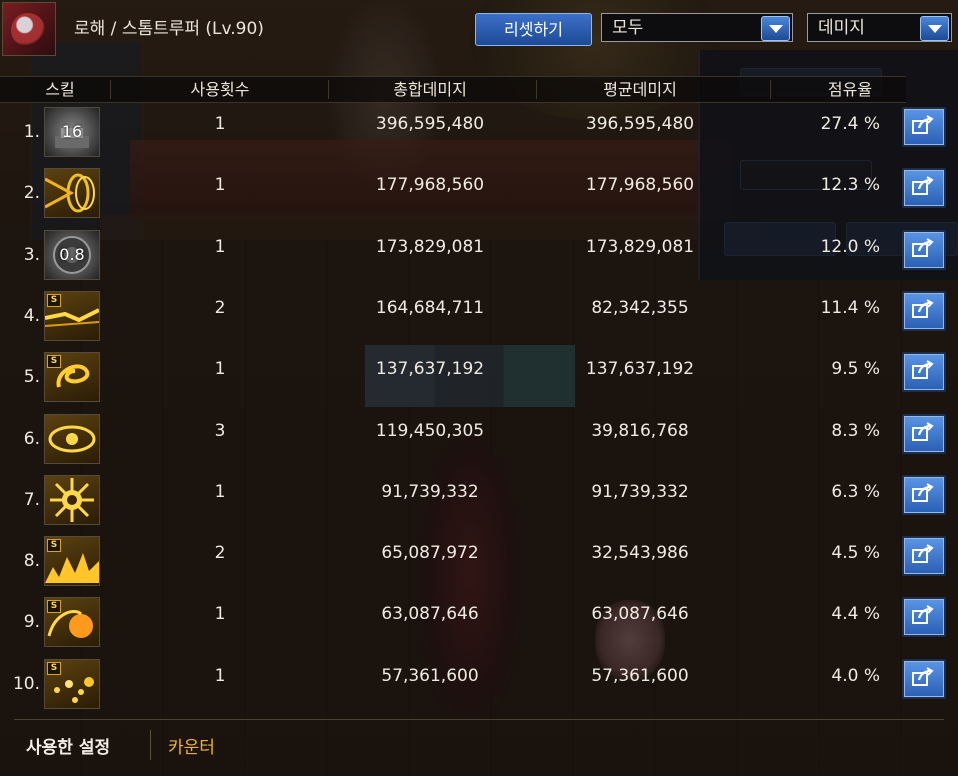 This screenshot has width=958, height=776. Describe the element at coordinates (72, 438) in the screenshot. I see `eye-shield-icon` at that location.